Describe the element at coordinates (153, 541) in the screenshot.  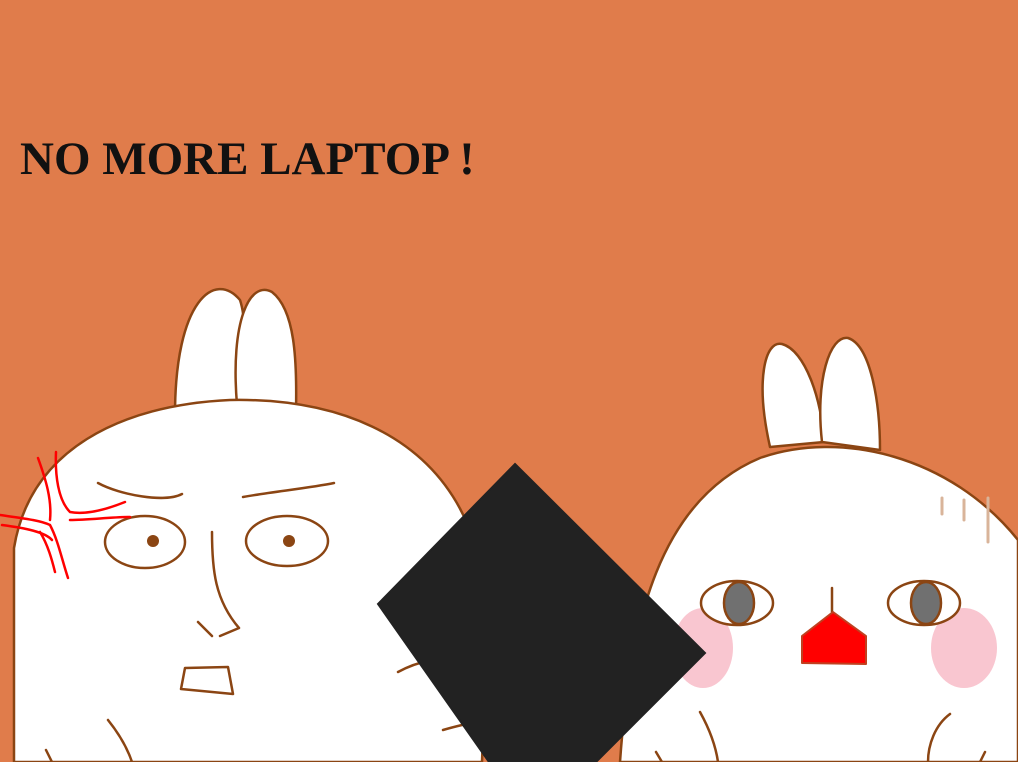
I see `angry-bunny-left-pupil` at that location.